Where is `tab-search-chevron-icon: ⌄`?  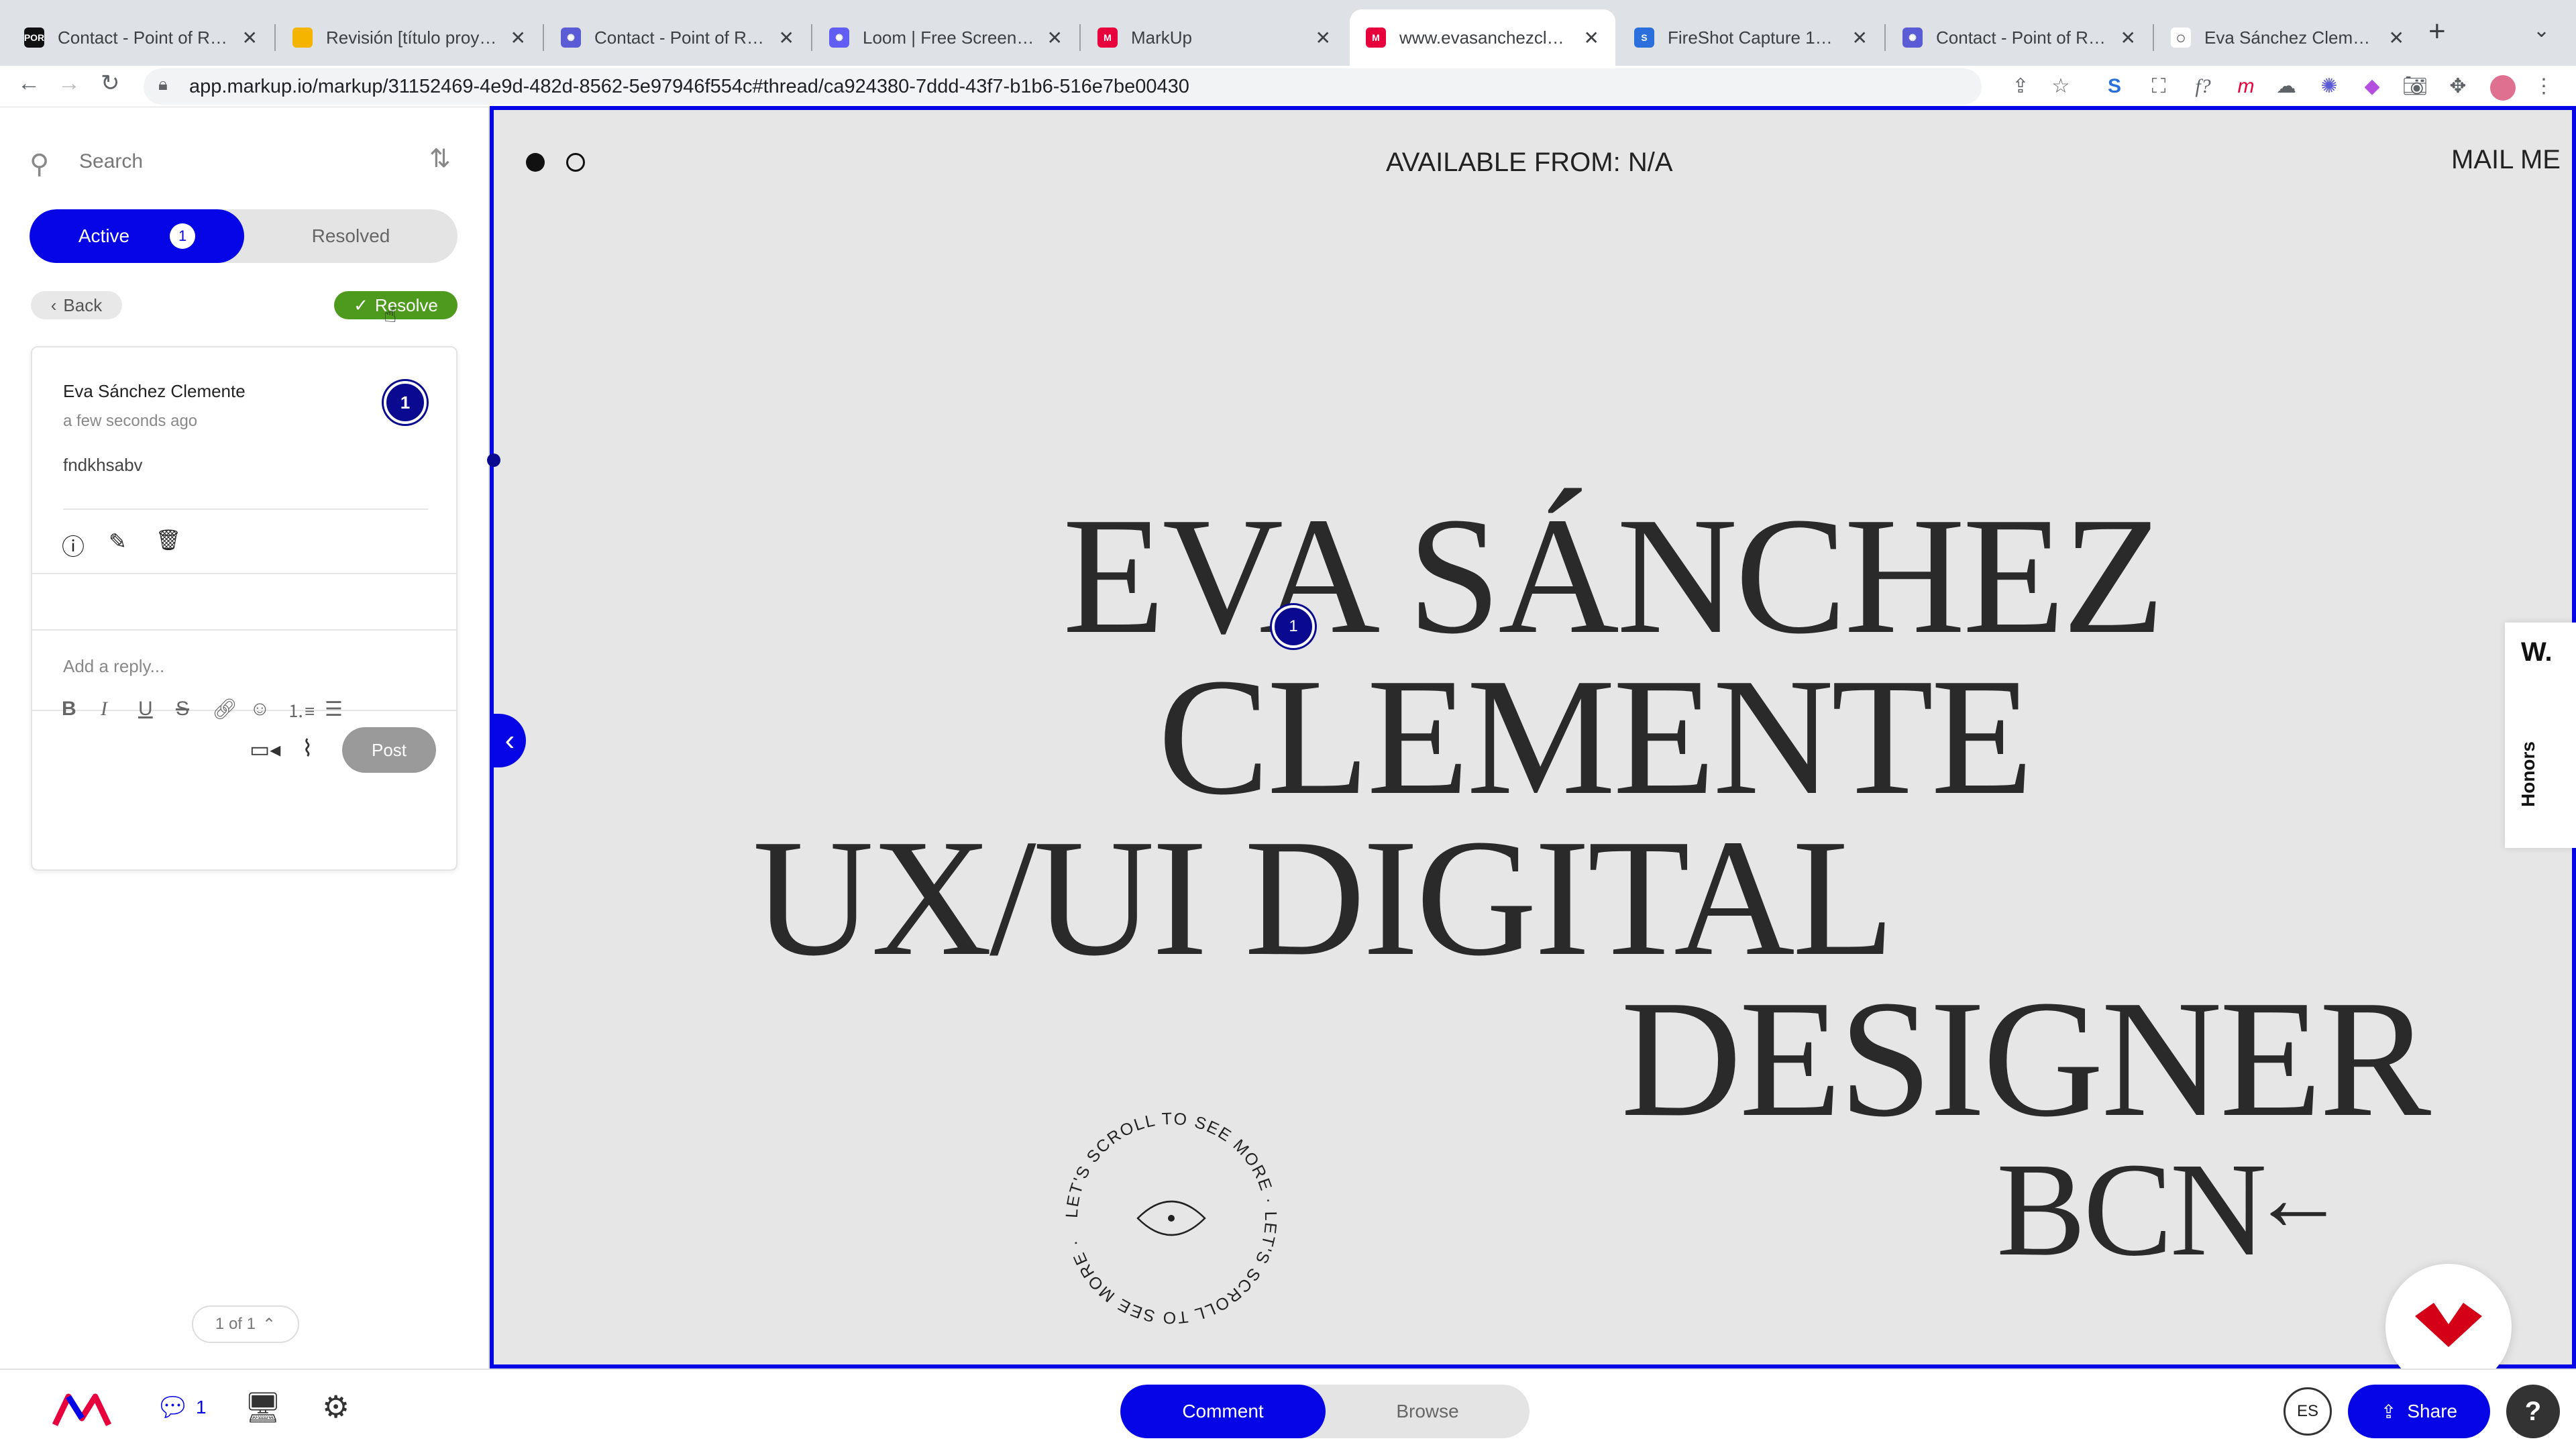
tab-search-chevron-icon: ⌄ is located at coordinates (2541, 30).